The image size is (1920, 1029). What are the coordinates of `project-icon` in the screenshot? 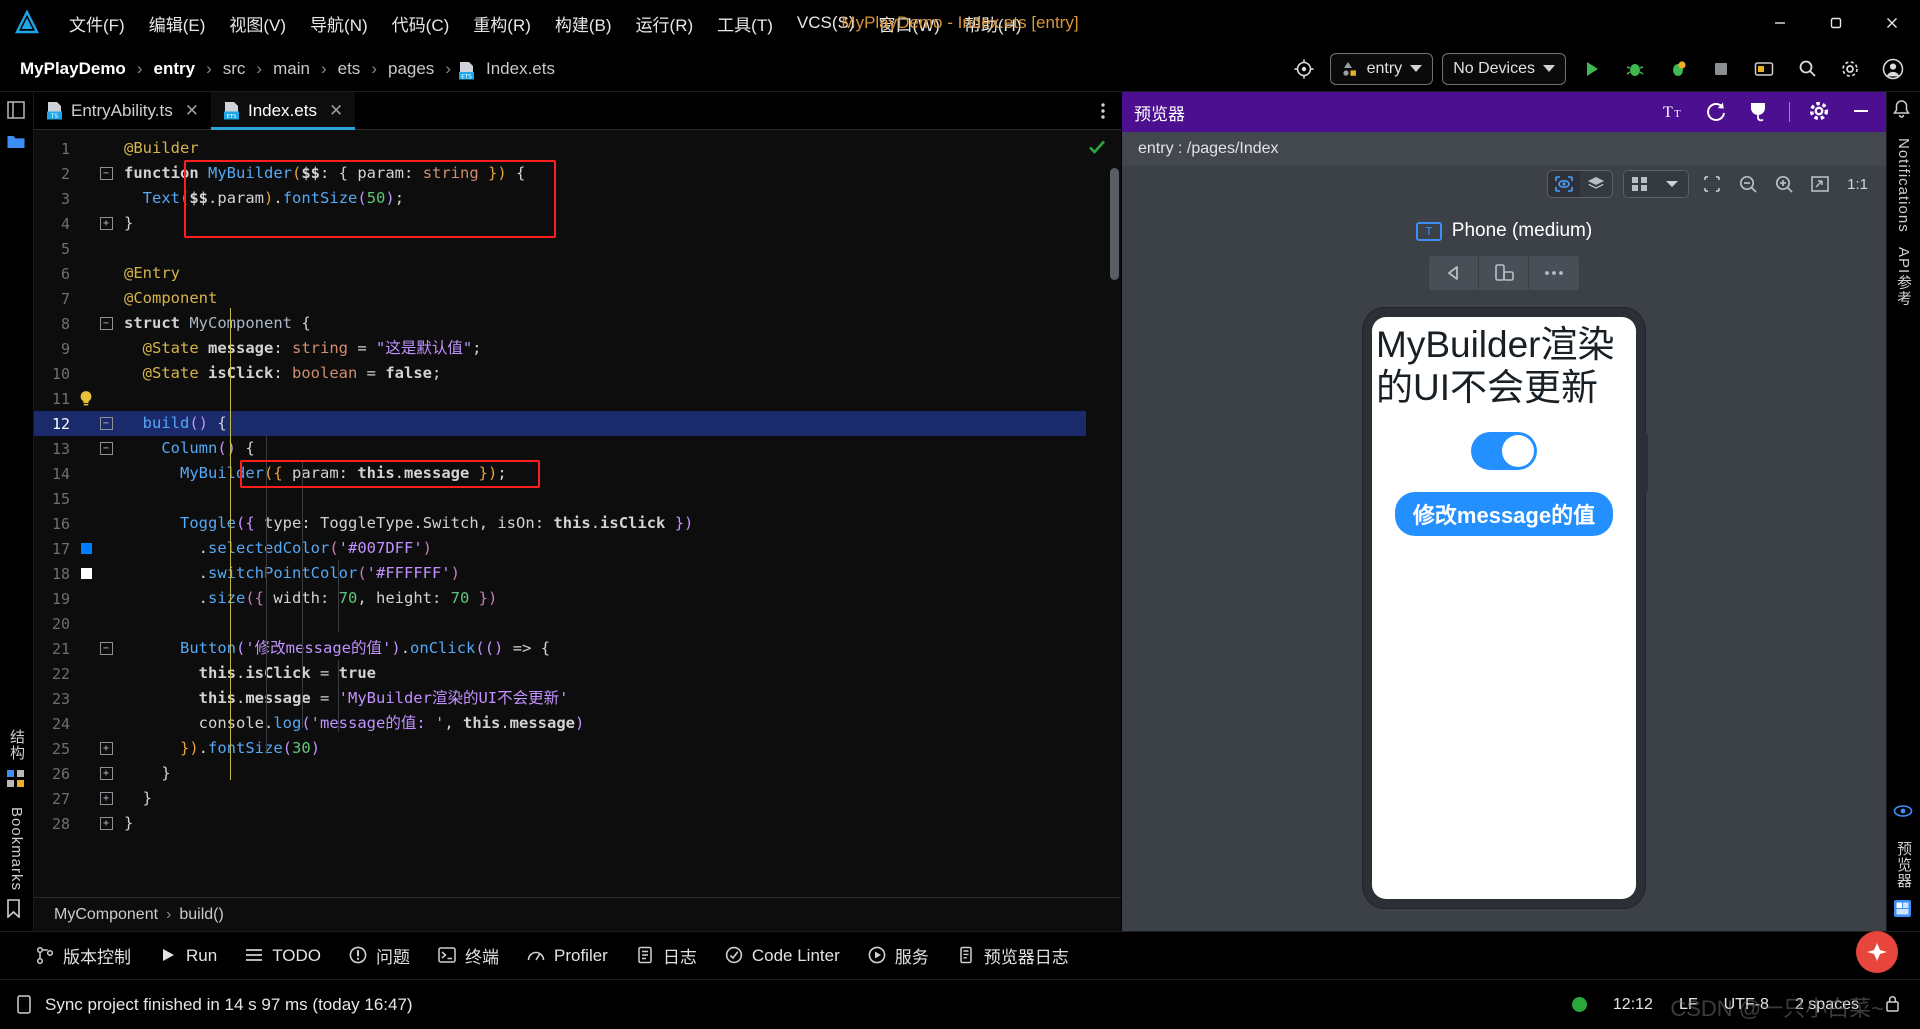 It's located at (17, 111).